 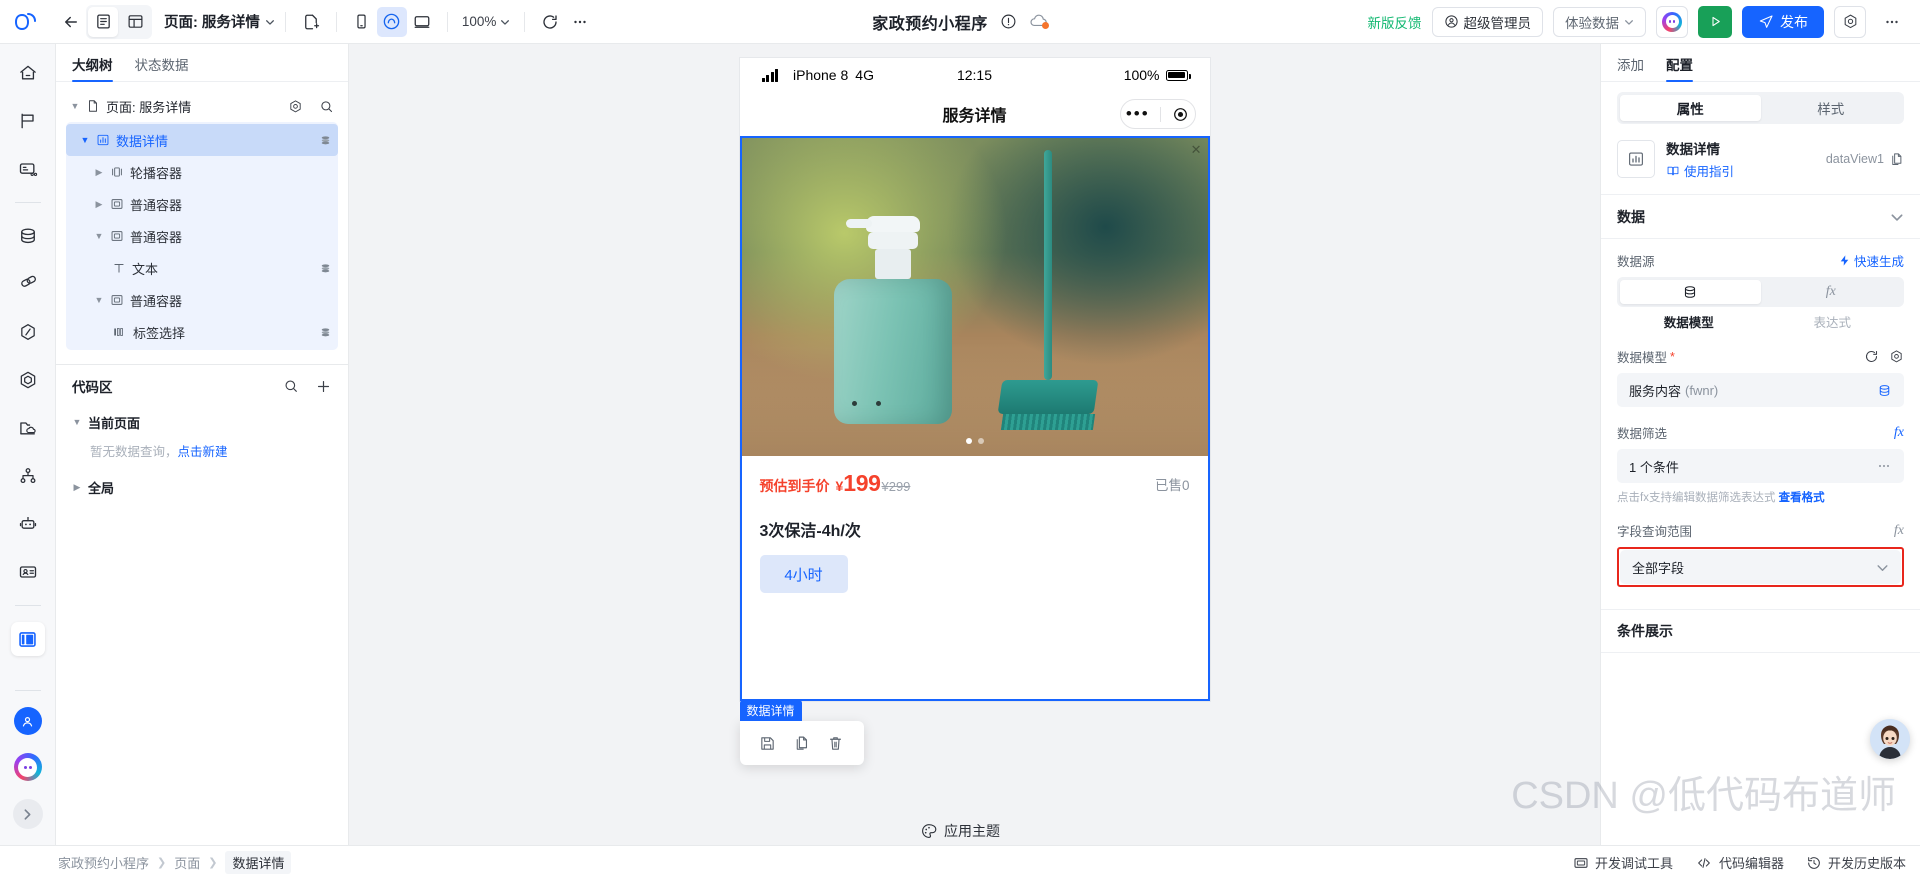 What do you see at coordinates (27, 721) in the screenshot?
I see `rail-user-avatar` at bounding box center [27, 721].